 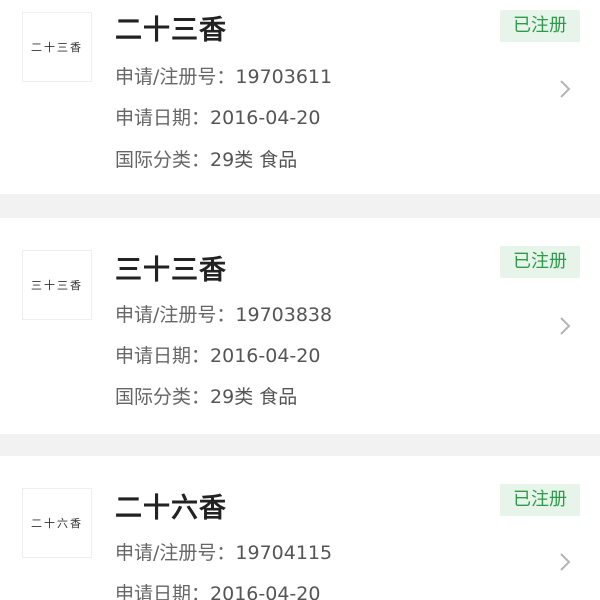 What do you see at coordinates (57, 47) in the screenshot?
I see `trademark-logo: 二十三香` at bounding box center [57, 47].